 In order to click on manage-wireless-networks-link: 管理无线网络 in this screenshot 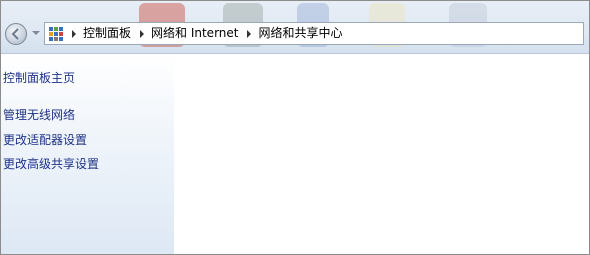, I will do `click(39, 114)`.